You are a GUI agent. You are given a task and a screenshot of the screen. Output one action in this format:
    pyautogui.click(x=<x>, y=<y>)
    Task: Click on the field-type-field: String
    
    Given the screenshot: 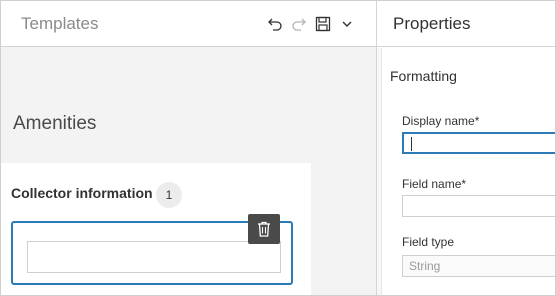 What is the action you would take?
    pyautogui.click(x=478, y=266)
    